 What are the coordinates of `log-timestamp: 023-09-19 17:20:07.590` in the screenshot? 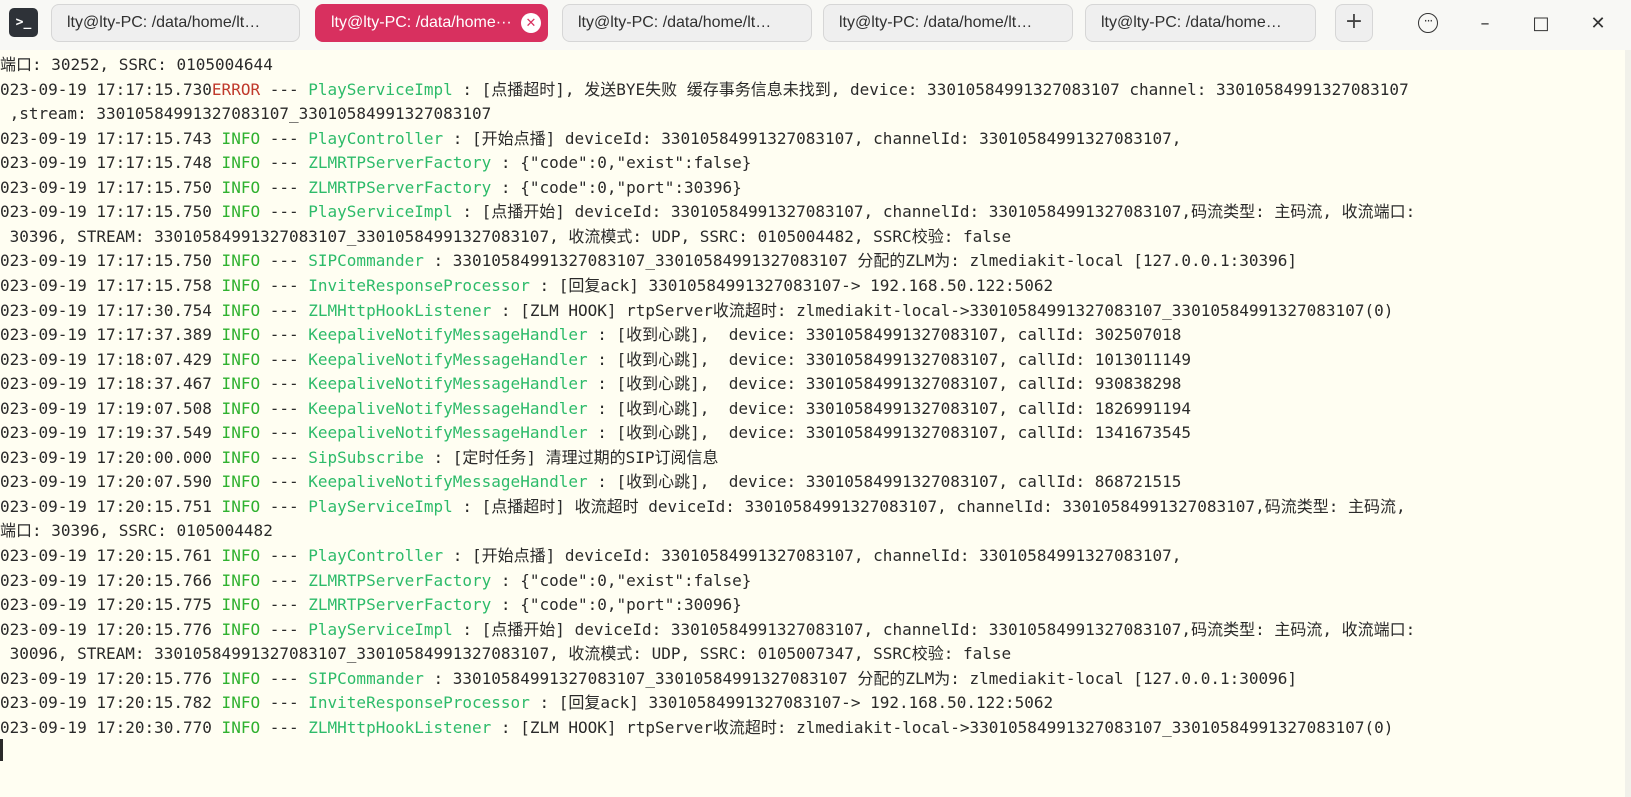 It's located at (106, 482).